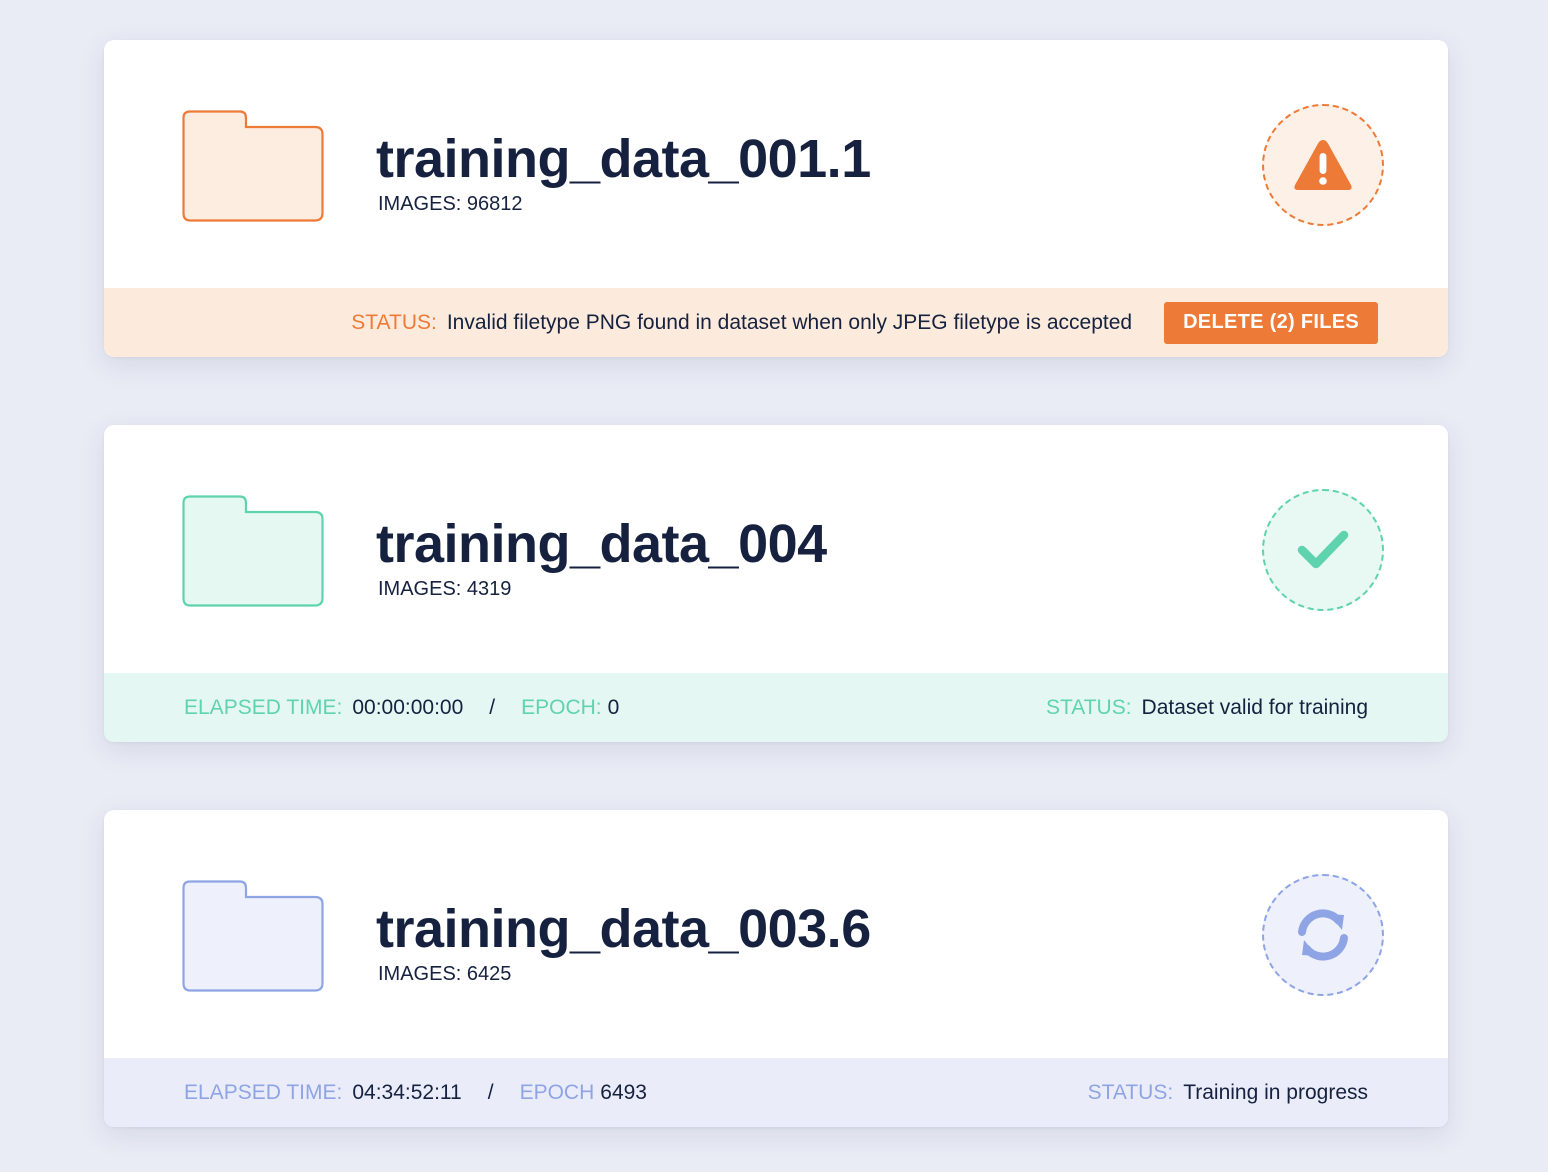  Describe the element at coordinates (613, 707) in the screenshot. I see `epoch-value: 0` at that location.